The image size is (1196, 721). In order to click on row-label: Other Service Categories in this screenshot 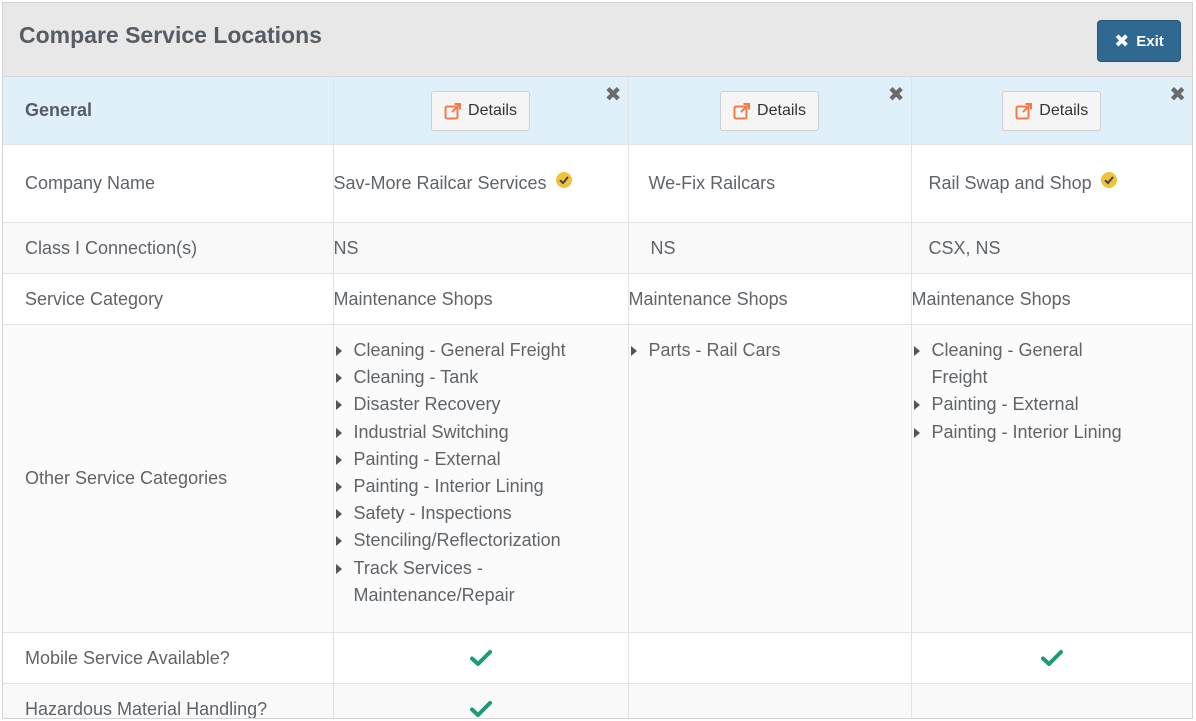, I will do `click(168, 478)`.